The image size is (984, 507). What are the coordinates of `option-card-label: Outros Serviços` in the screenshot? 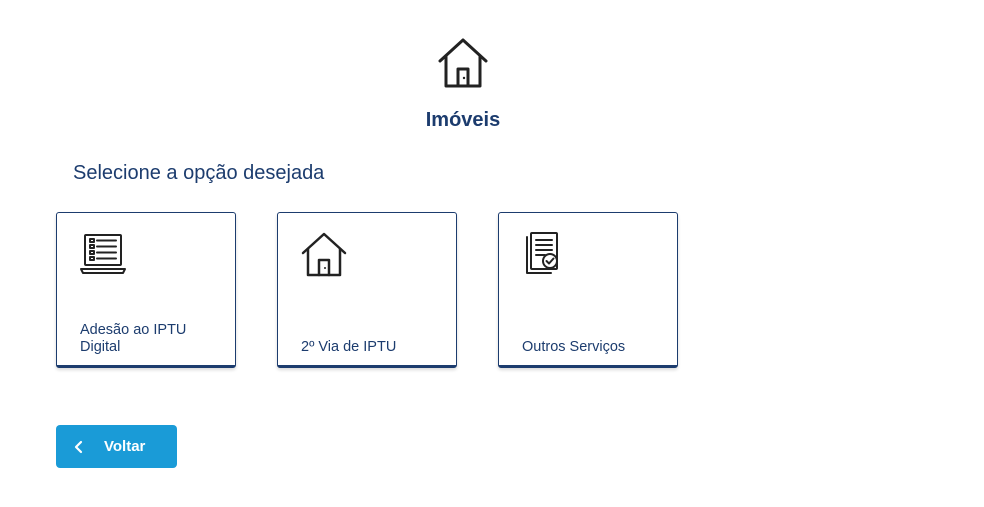 It's located at (574, 347).